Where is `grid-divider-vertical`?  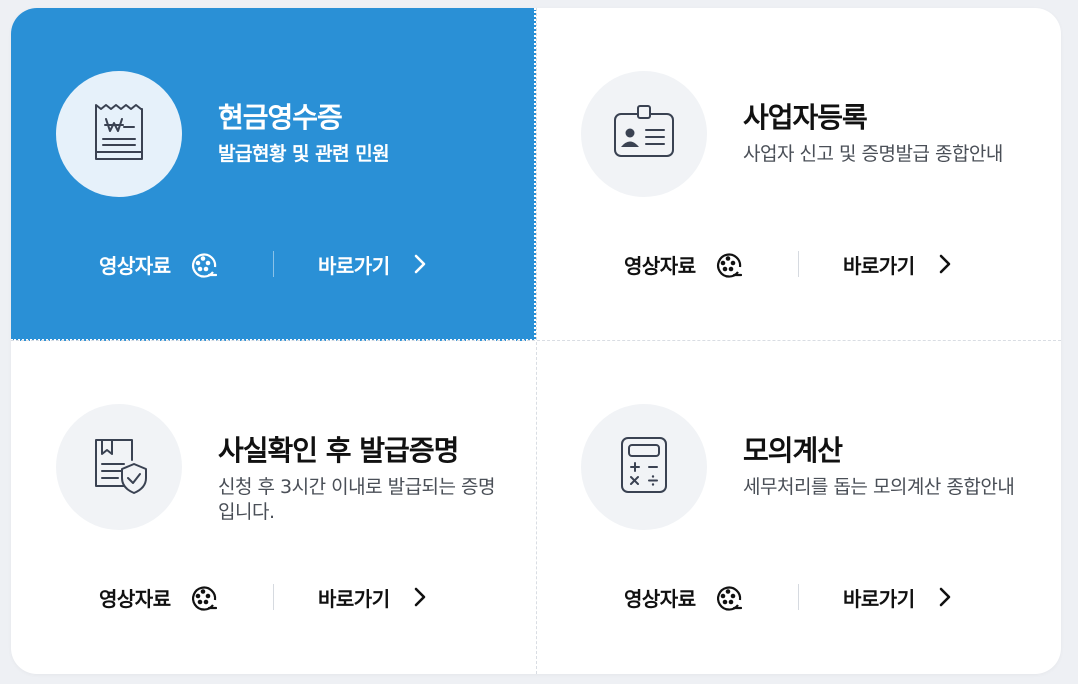
grid-divider-vertical is located at coordinates (536, 341).